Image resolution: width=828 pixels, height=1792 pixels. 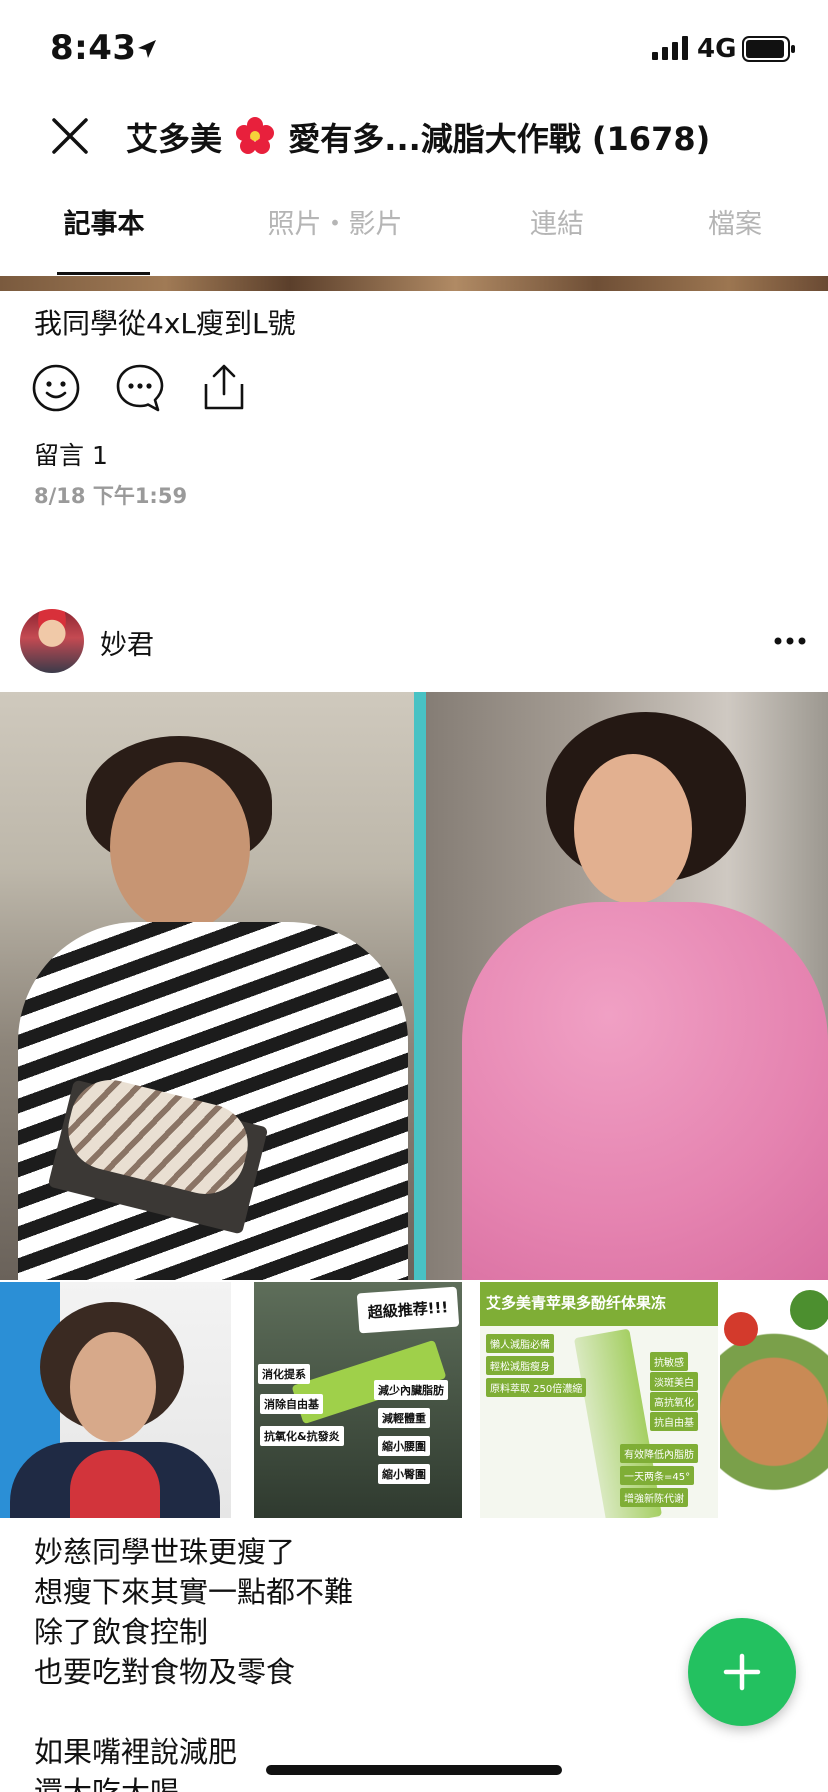 What do you see at coordinates (121, 1632) in the screenshot?
I see `caption-line: 除了飲食控制` at bounding box center [121, 1632].